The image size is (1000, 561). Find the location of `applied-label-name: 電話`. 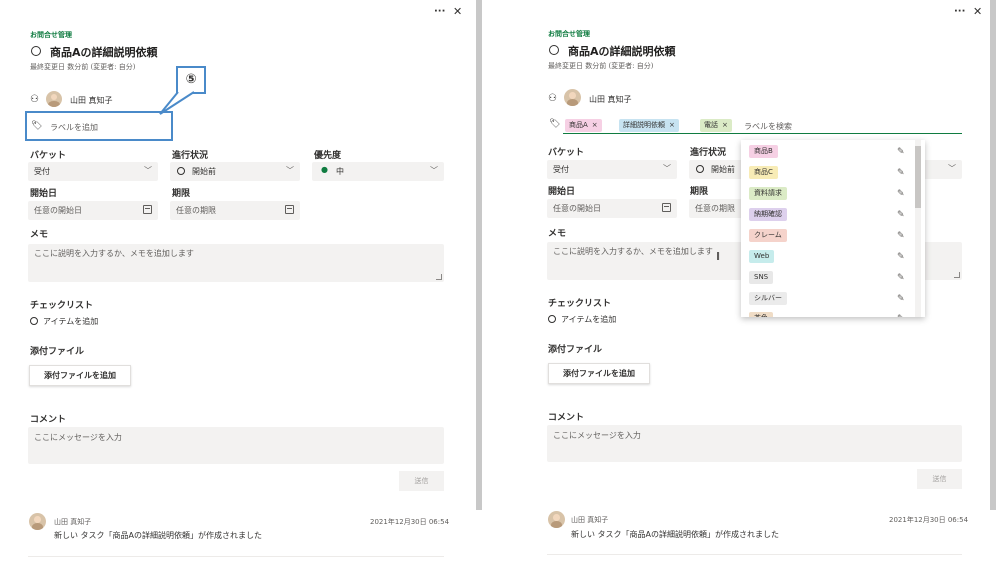

applied-label-name: 電話 is located at coordinates (711, 125).